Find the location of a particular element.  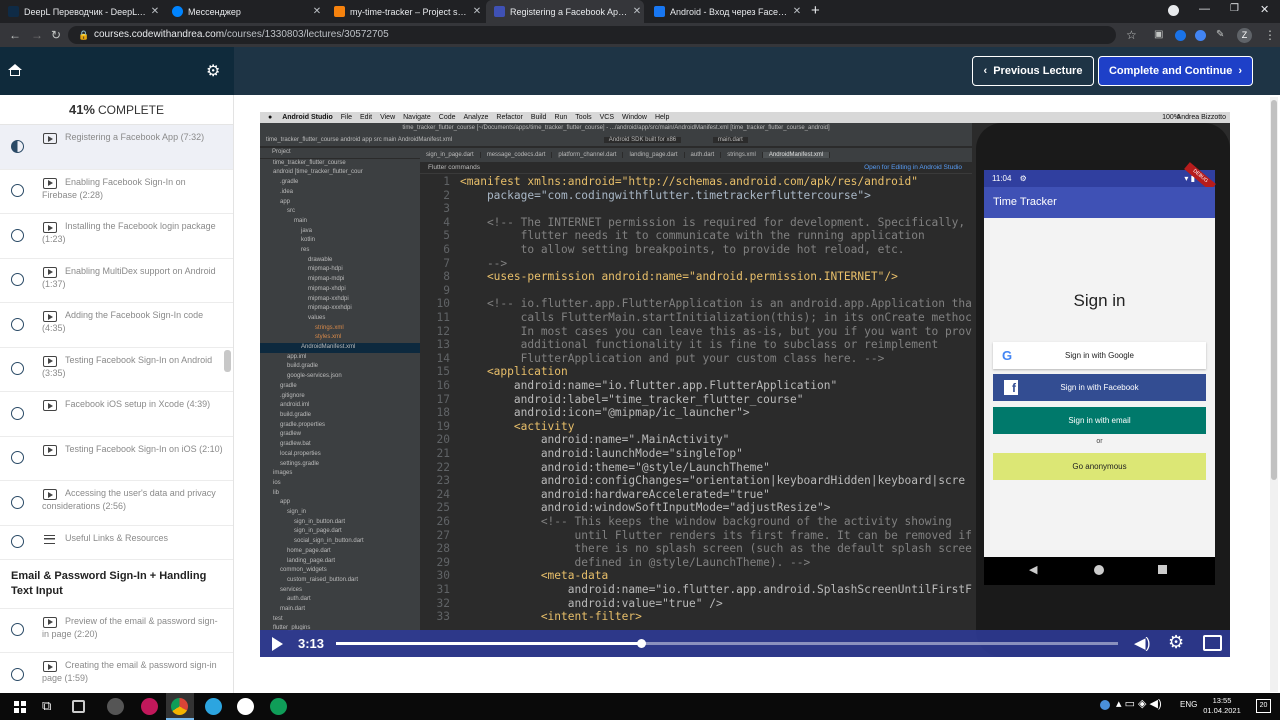

sign-in-google-button: G Sign in with Google is located at coordinates (1099, 355).